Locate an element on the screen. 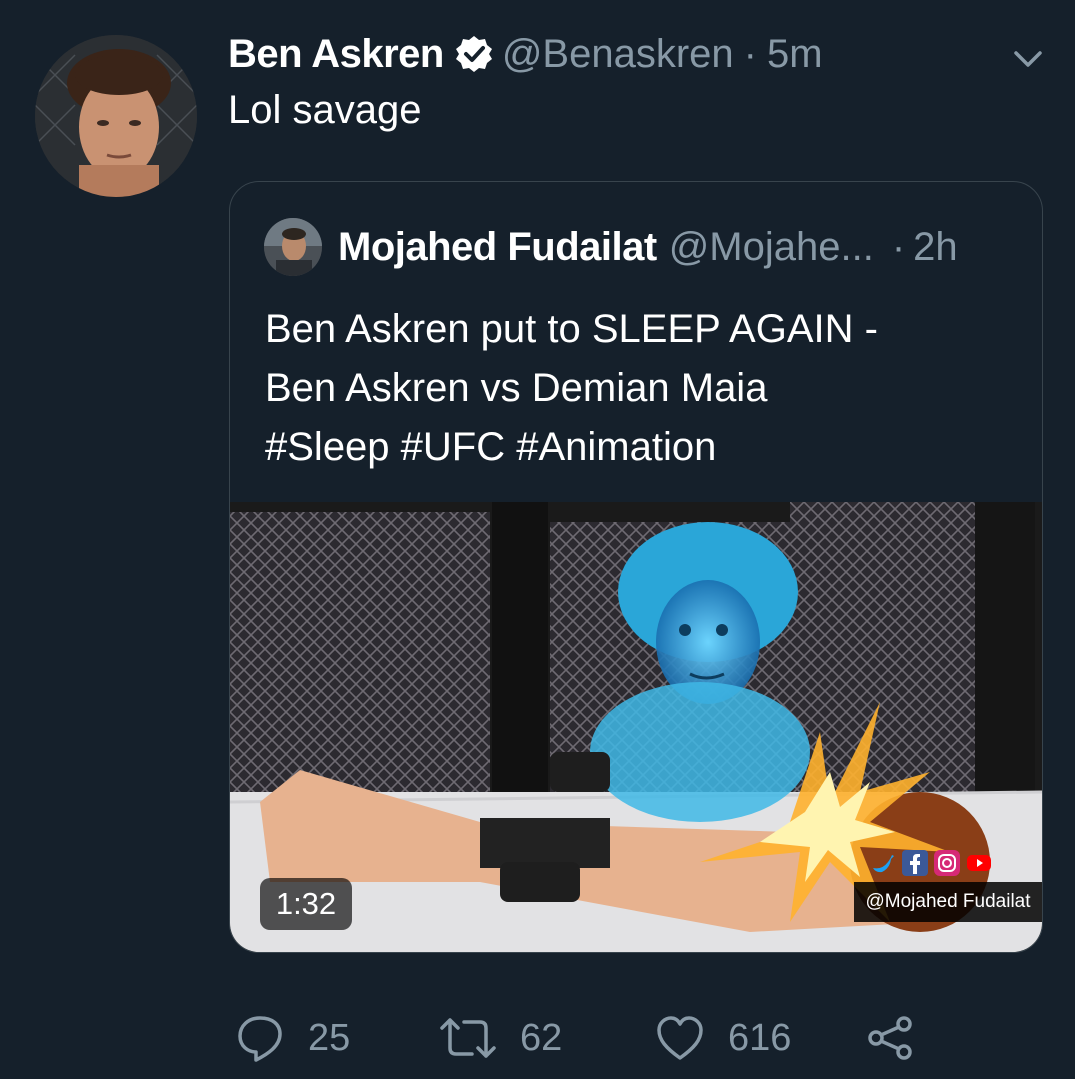  share-button is located at coordinates (890, 1038).